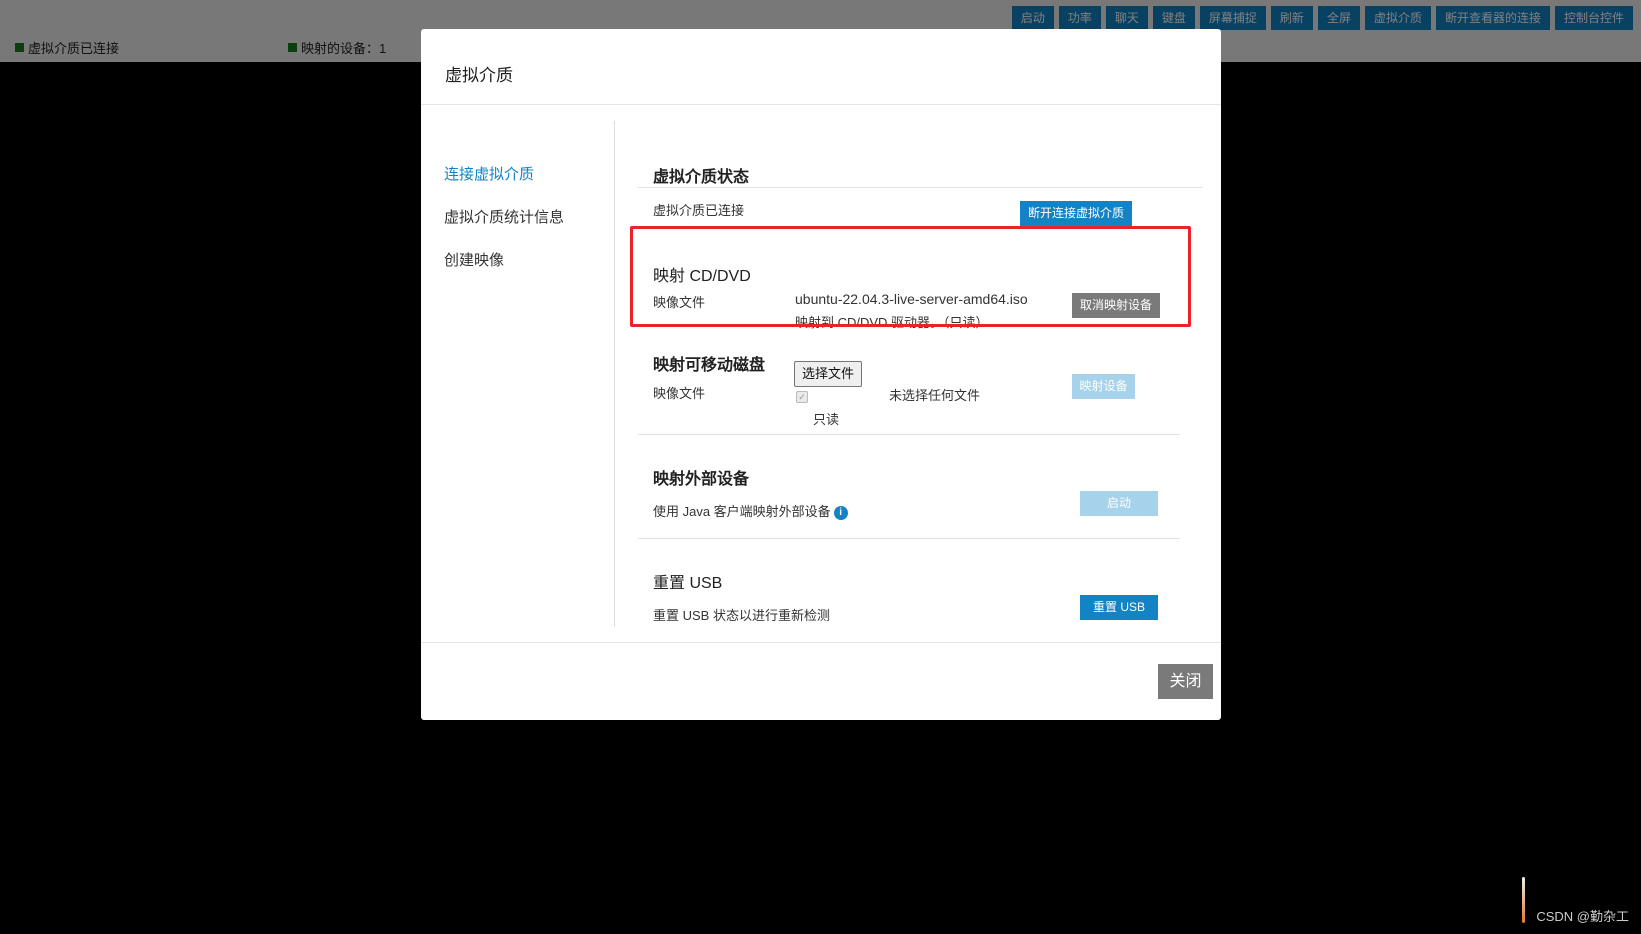 Image resolution: width=1641 pixels, height=934 pixels. I want to click on removable-image-label: 映像文件, so click(679, 393).